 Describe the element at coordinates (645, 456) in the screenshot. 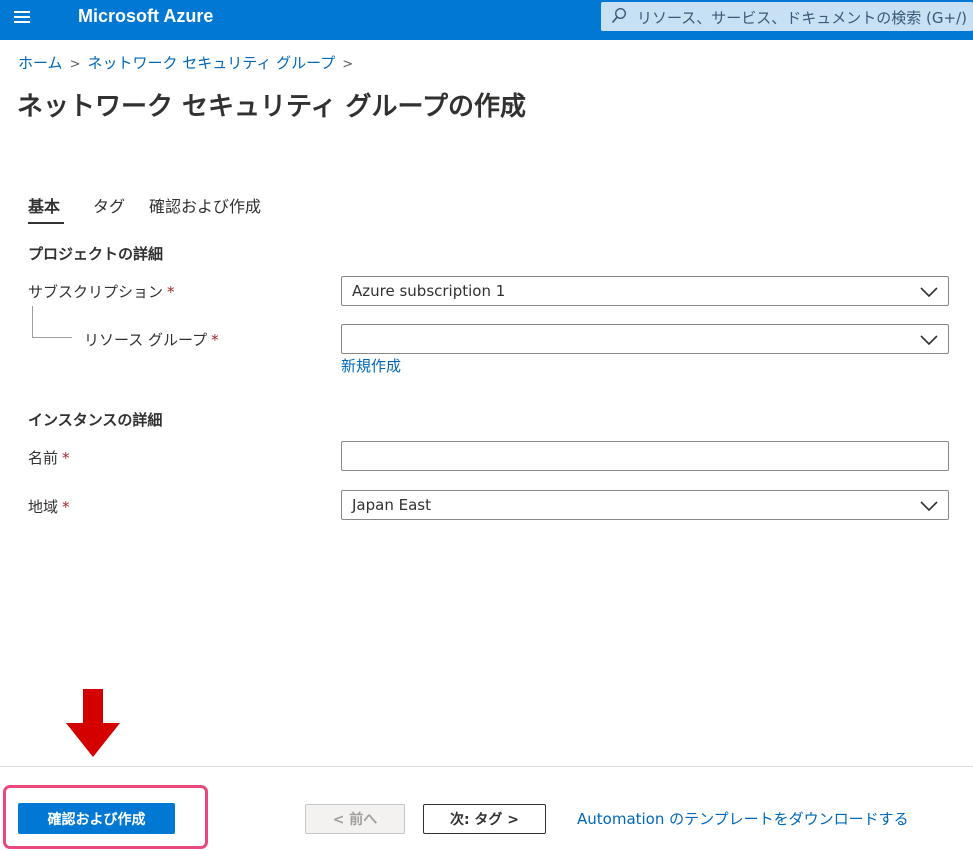

I see `name-input` at that location.